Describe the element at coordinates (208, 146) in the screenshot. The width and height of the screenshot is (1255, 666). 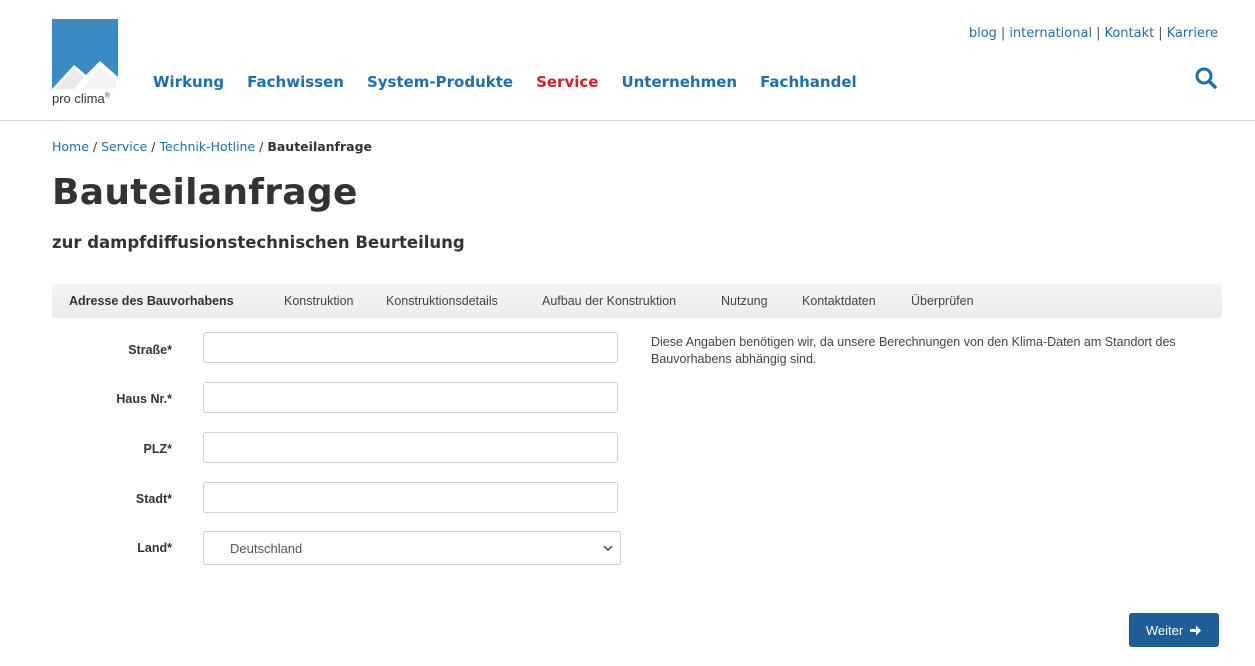
I see `breadcrumb-technik-hotline: Technik-Hotline` at that location.